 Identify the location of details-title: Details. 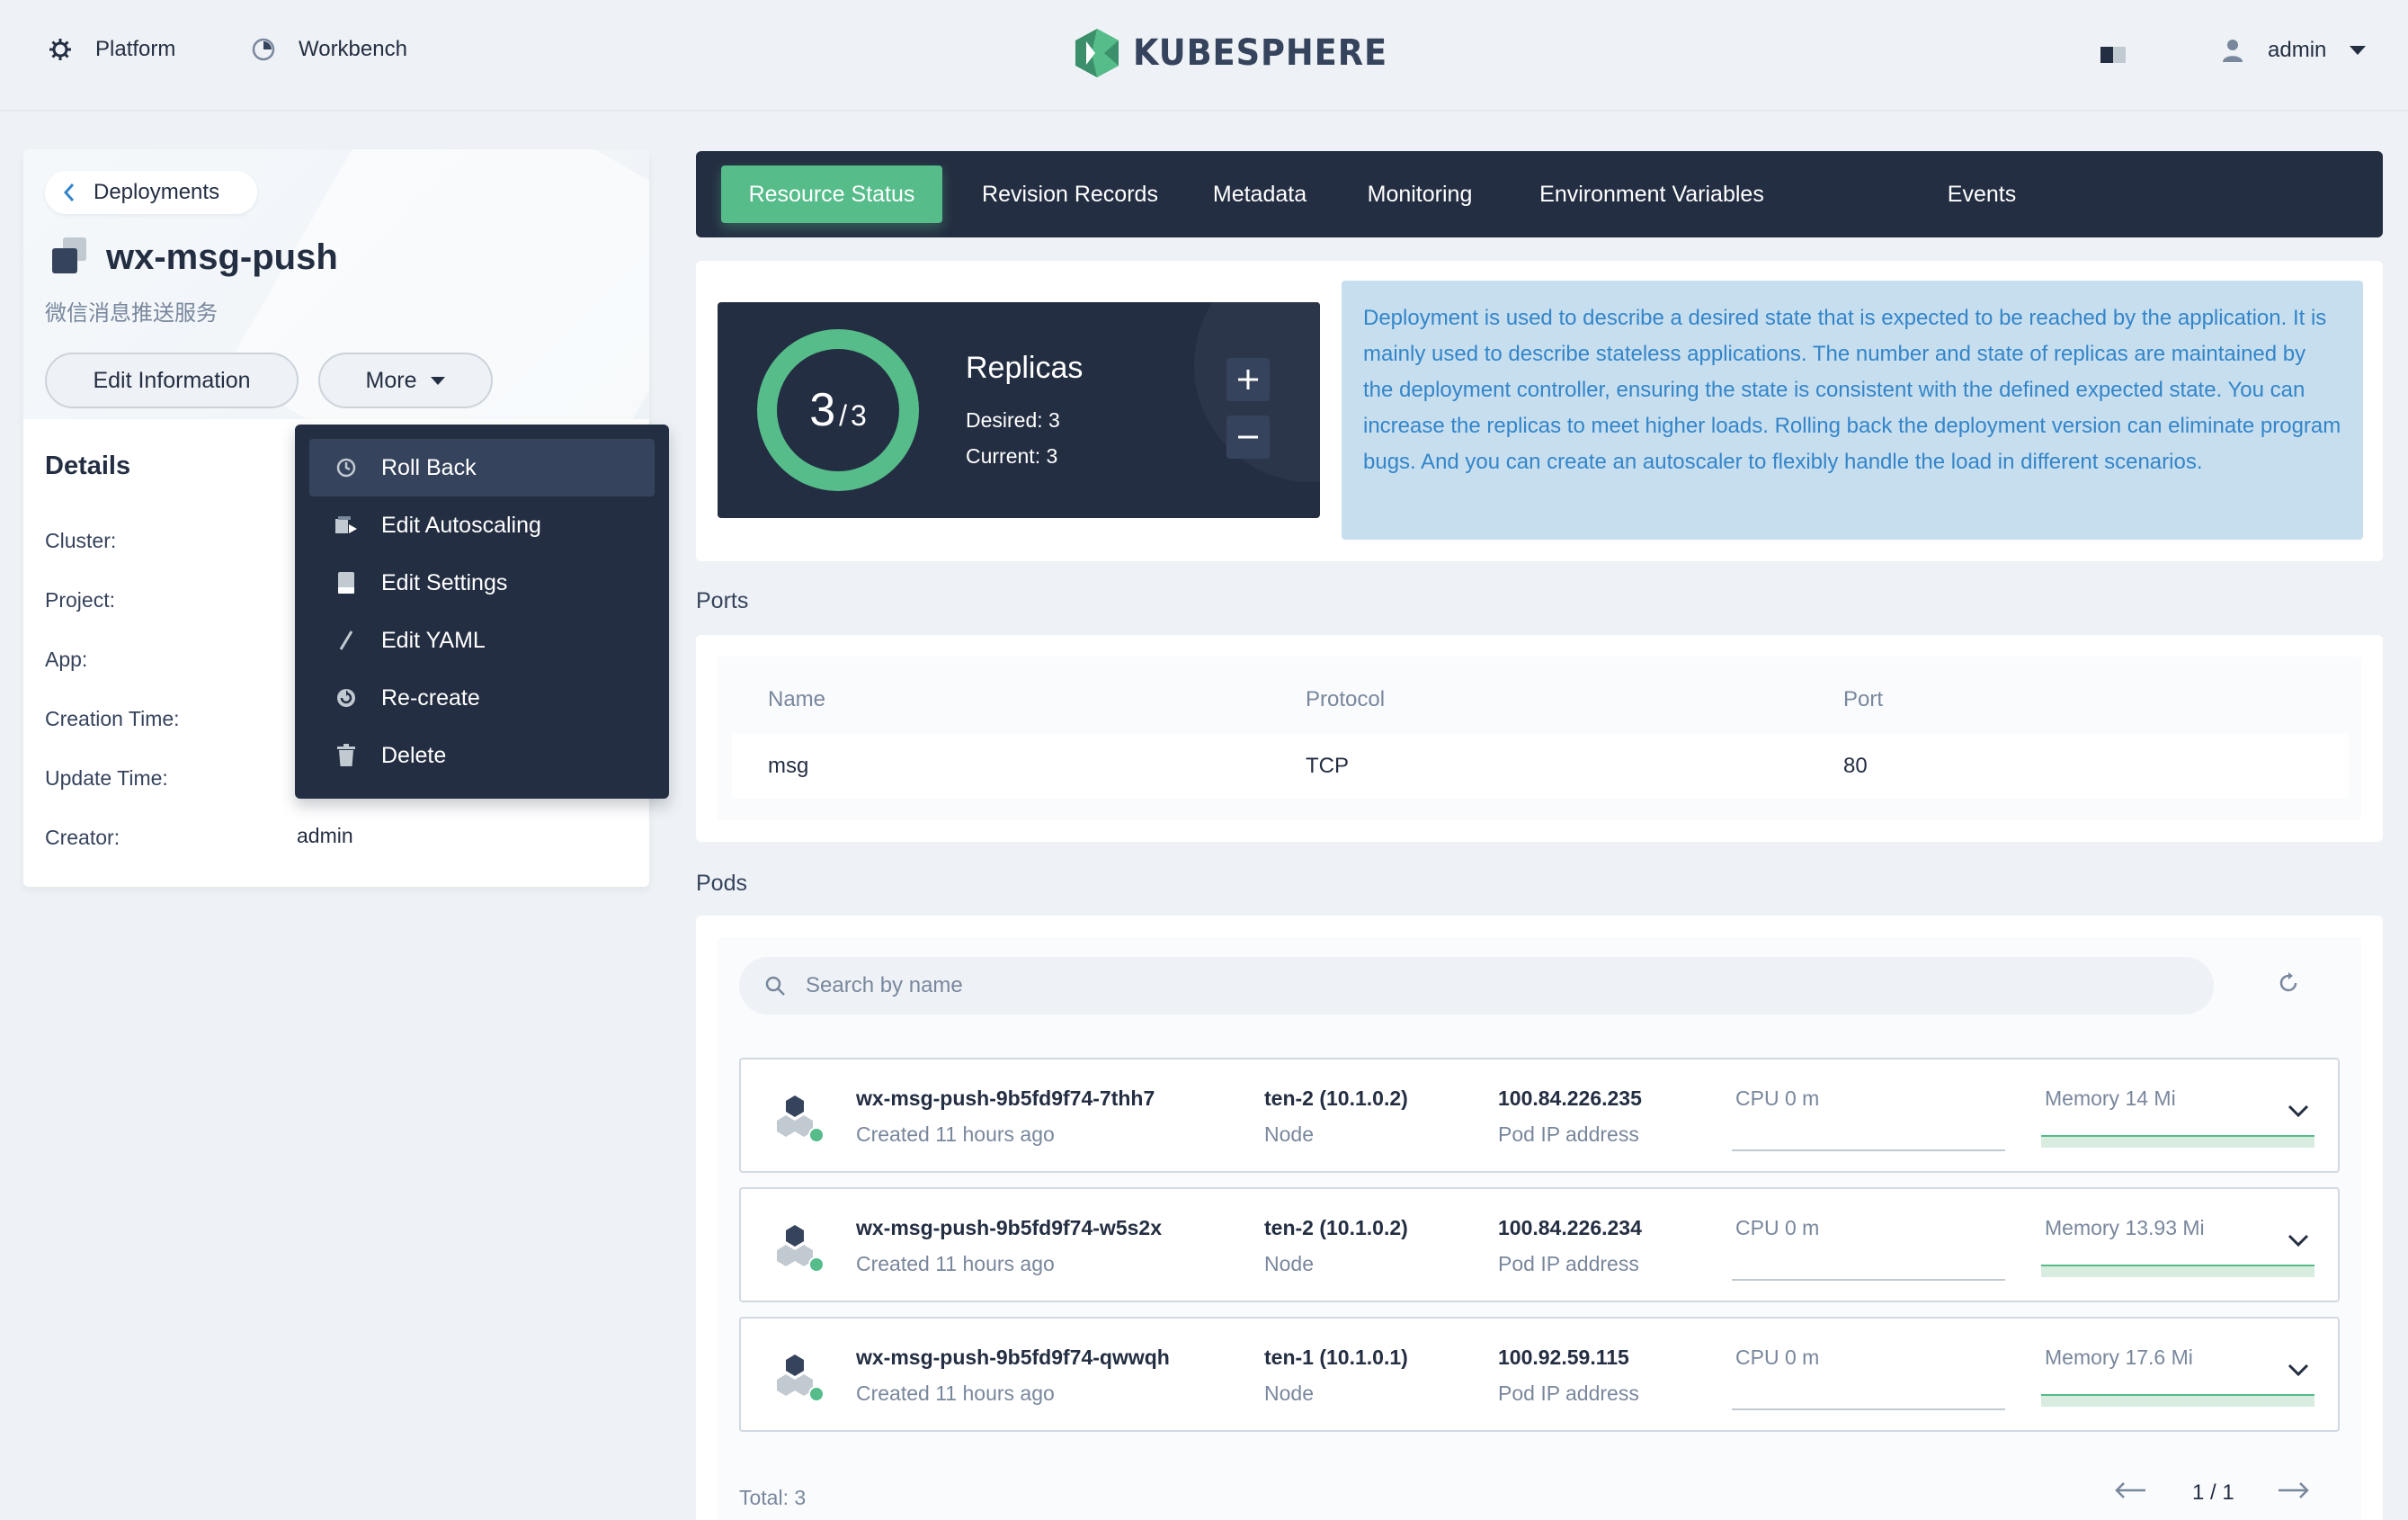
(88, 466).